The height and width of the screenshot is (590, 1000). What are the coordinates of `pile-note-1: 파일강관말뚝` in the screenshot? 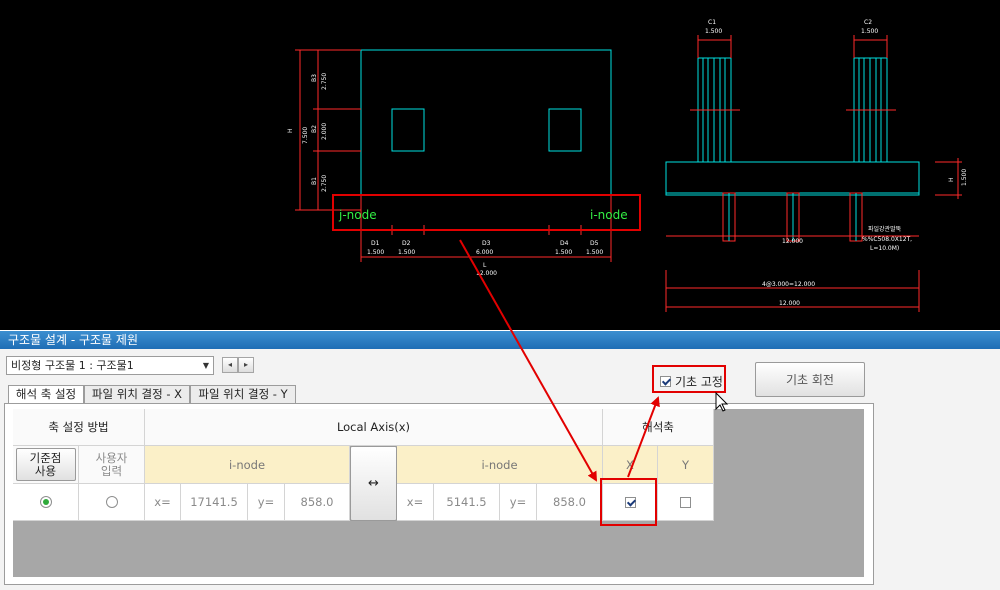 It's located at (885, 229).